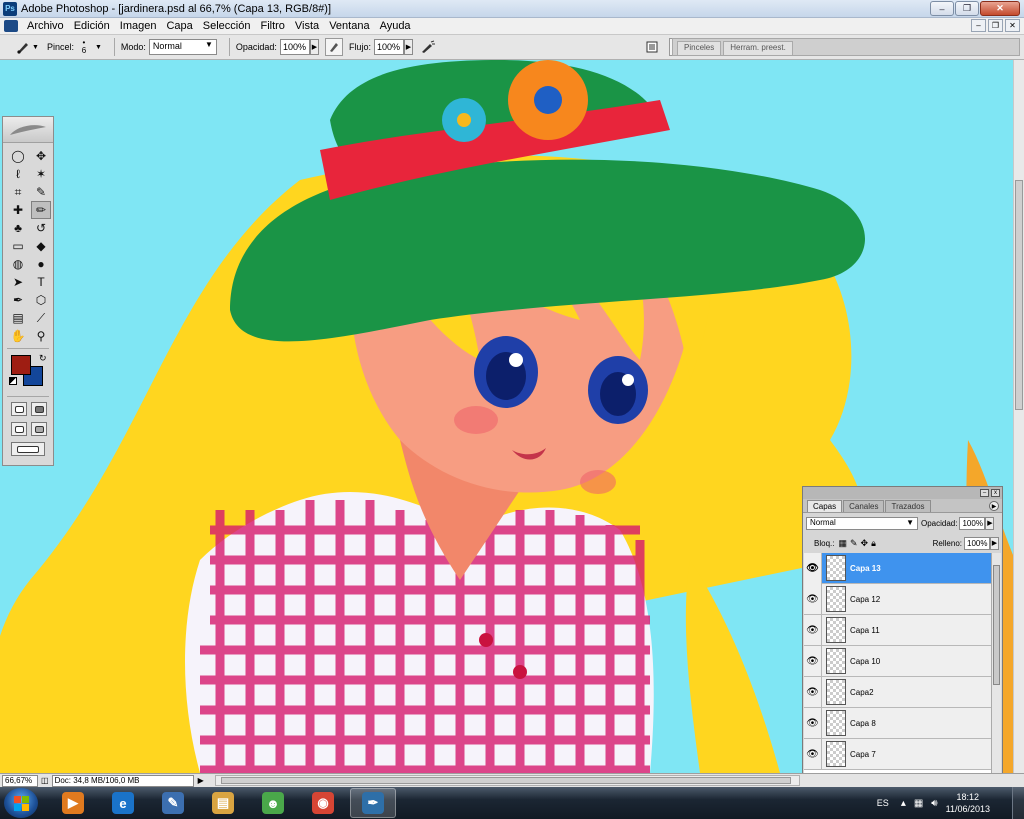  I want to click on jump-to-imageready-button, so click(28, 449).